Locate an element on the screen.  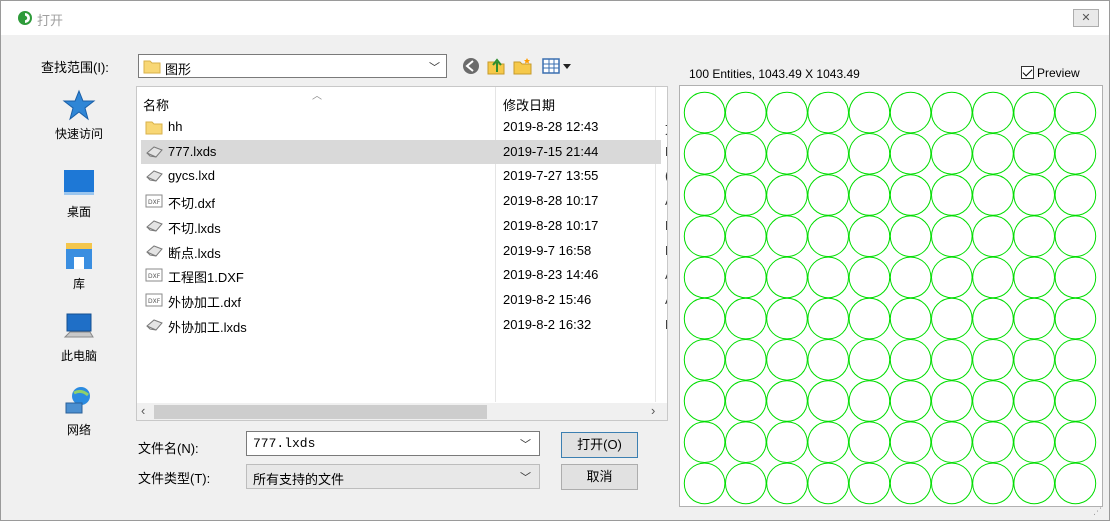
column-header-date: 修改日期 is located at coordinates (529, 104).